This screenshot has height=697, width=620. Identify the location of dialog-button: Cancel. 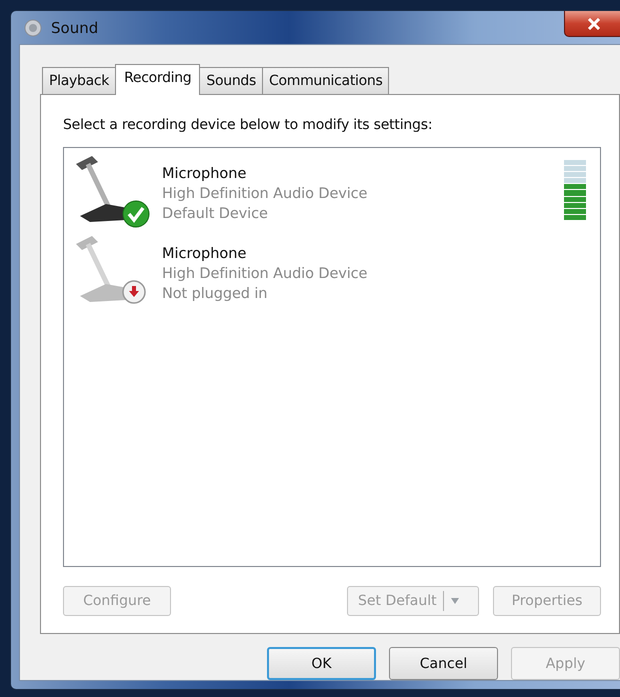
(443, 663).